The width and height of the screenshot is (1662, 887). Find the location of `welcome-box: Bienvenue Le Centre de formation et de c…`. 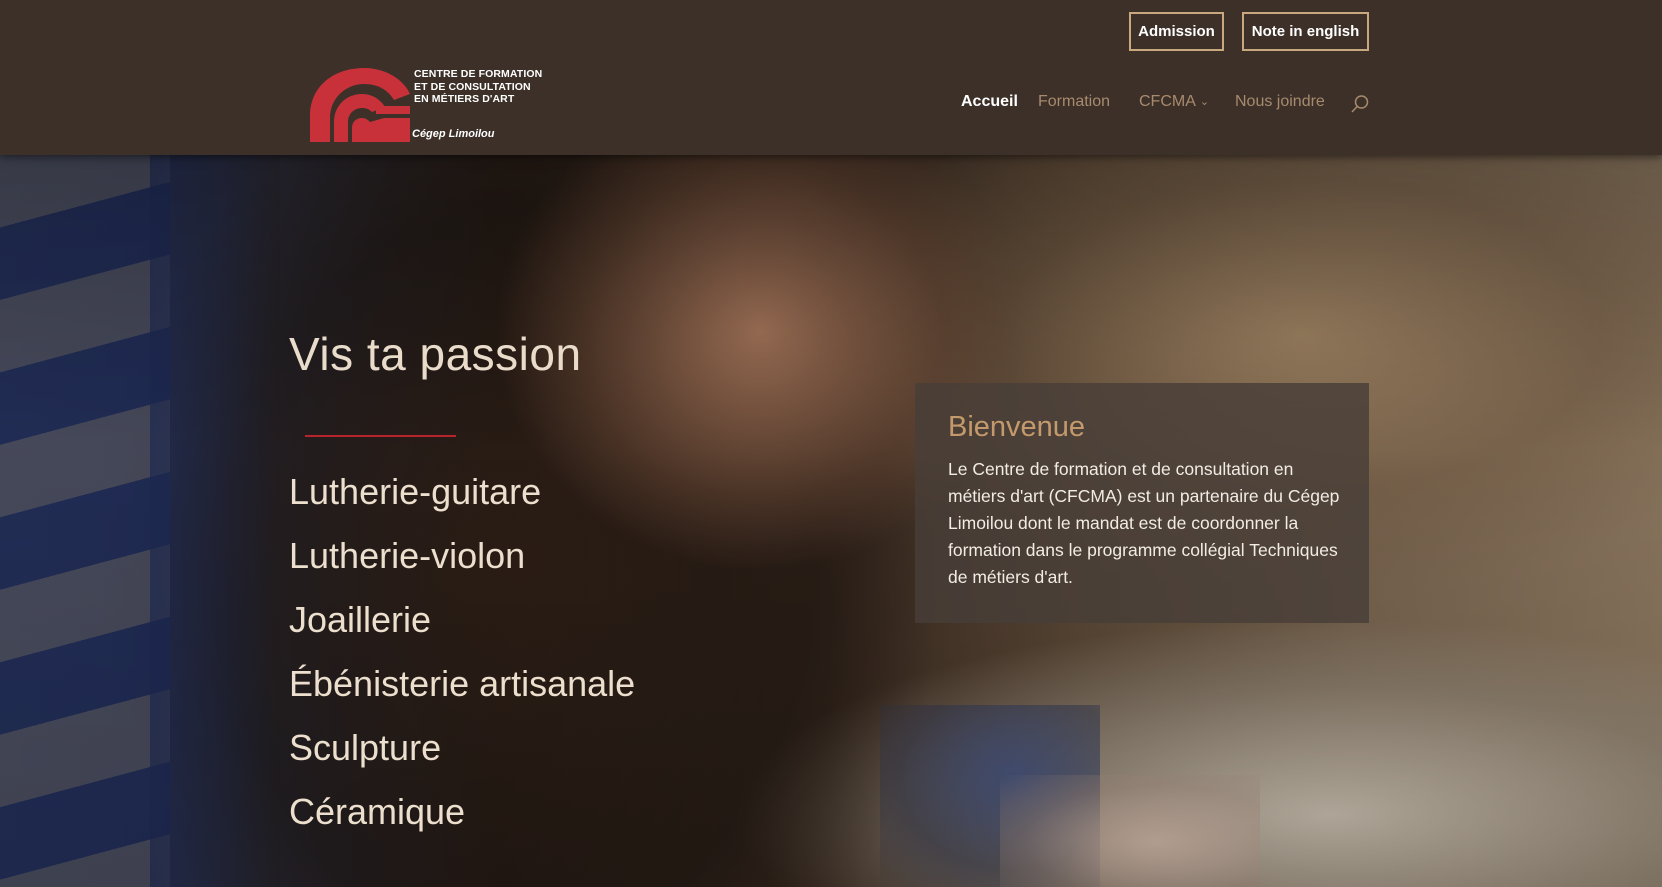

welcome-box: Bienvenue Le Centre de formation et de c… is located at coordinates (1142, 503).